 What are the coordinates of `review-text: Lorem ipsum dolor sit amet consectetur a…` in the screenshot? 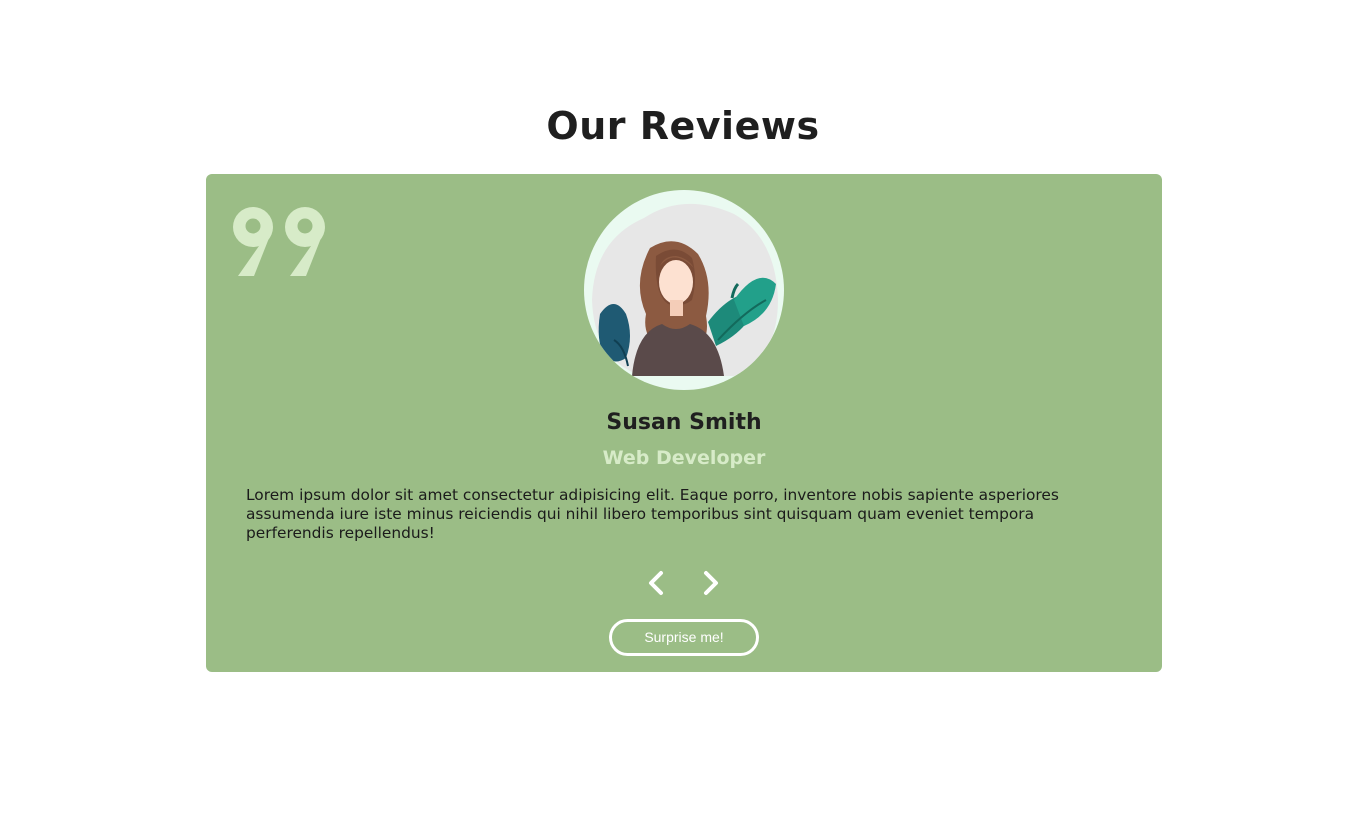 It's located at (652, 514).